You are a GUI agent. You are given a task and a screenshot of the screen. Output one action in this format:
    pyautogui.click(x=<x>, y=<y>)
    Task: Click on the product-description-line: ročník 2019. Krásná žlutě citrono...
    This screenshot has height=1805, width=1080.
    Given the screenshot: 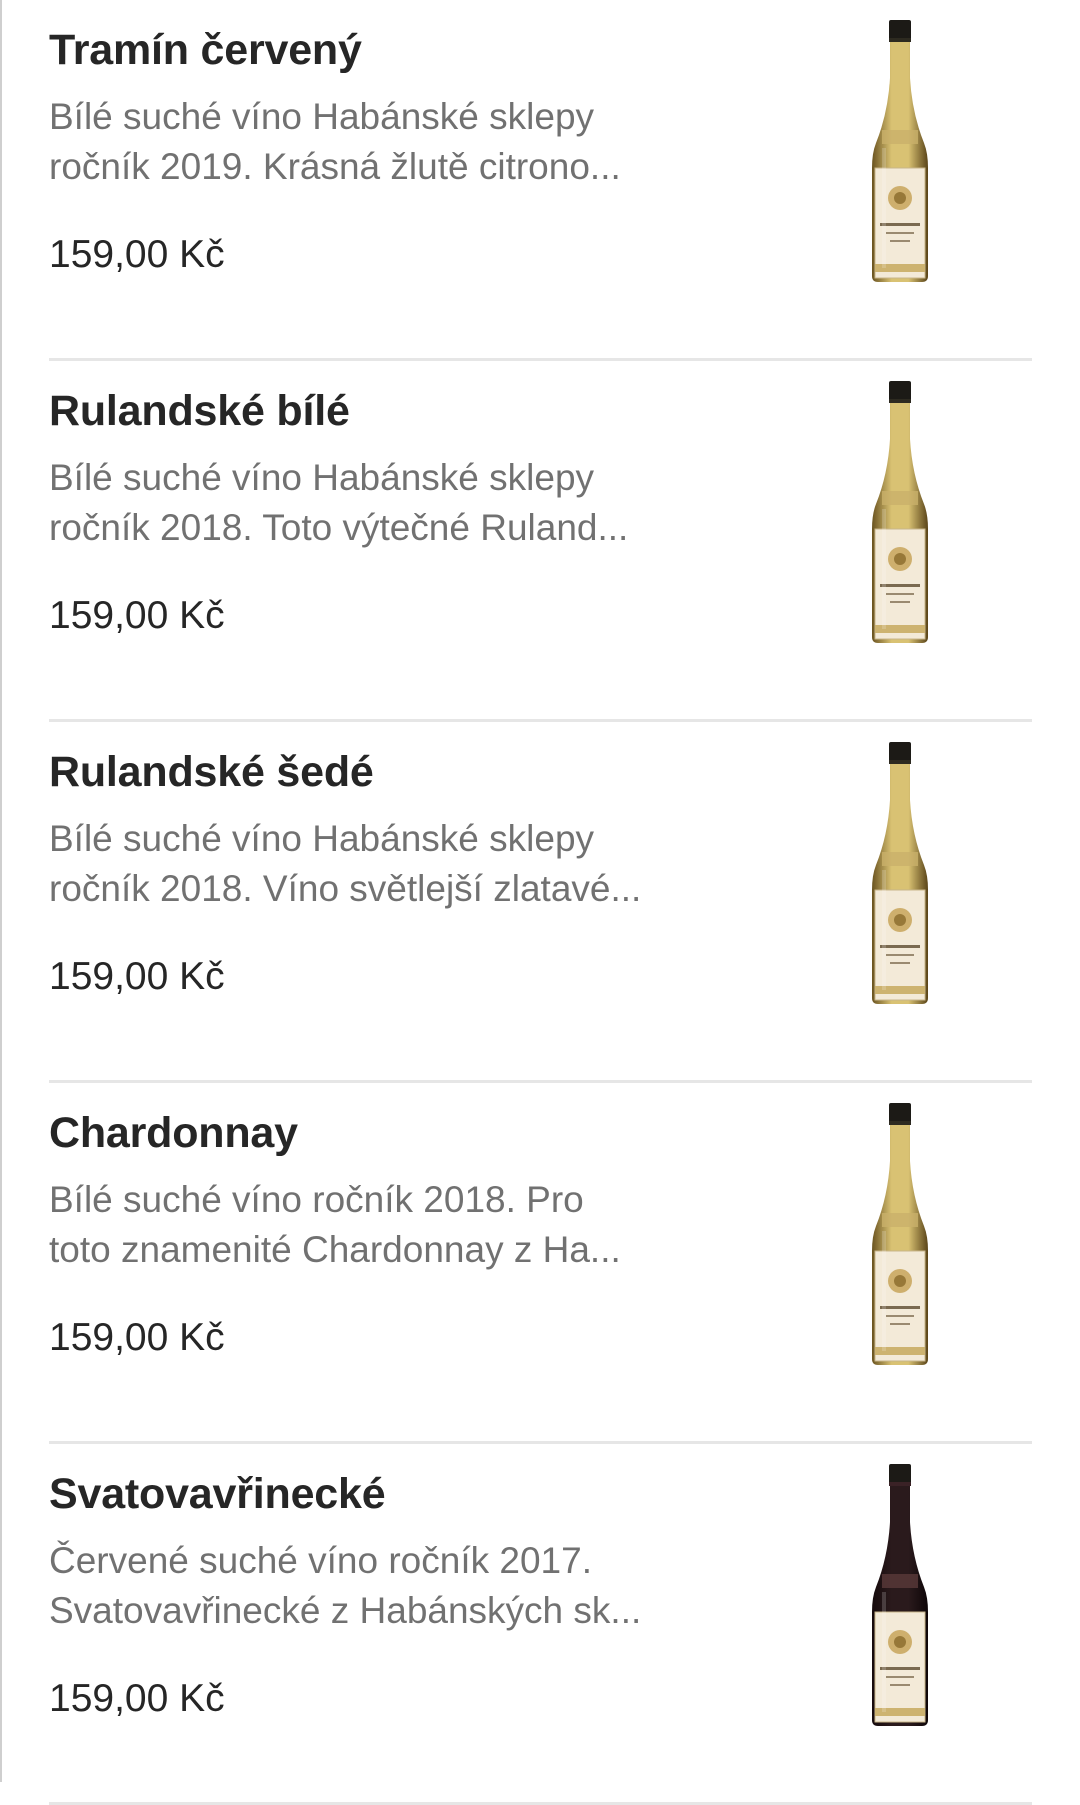 What is the action you would take?
    pyautogui.click(x=335, y=166)
    